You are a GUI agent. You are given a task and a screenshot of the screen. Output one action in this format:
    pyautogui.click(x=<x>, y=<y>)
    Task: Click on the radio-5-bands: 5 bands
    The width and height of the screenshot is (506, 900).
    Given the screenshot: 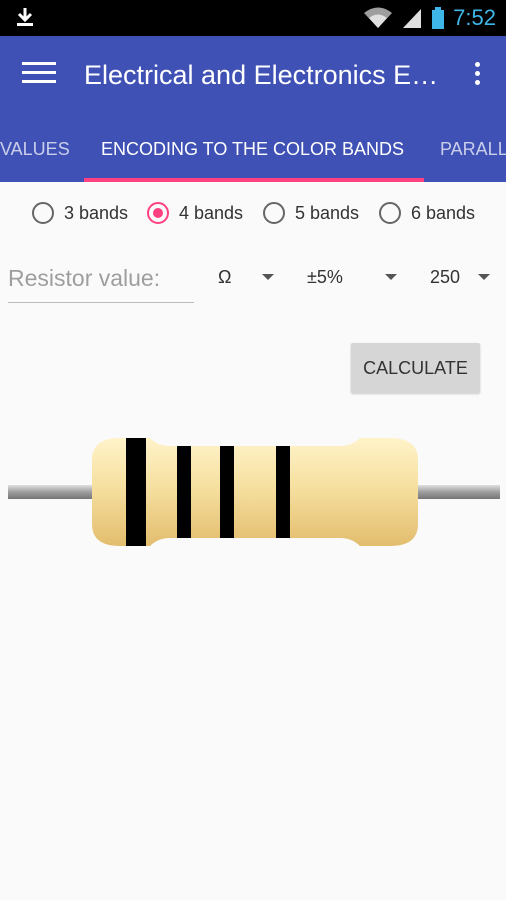 What is the action you would take?
    pyautogui.click(x=311, y=213)
    